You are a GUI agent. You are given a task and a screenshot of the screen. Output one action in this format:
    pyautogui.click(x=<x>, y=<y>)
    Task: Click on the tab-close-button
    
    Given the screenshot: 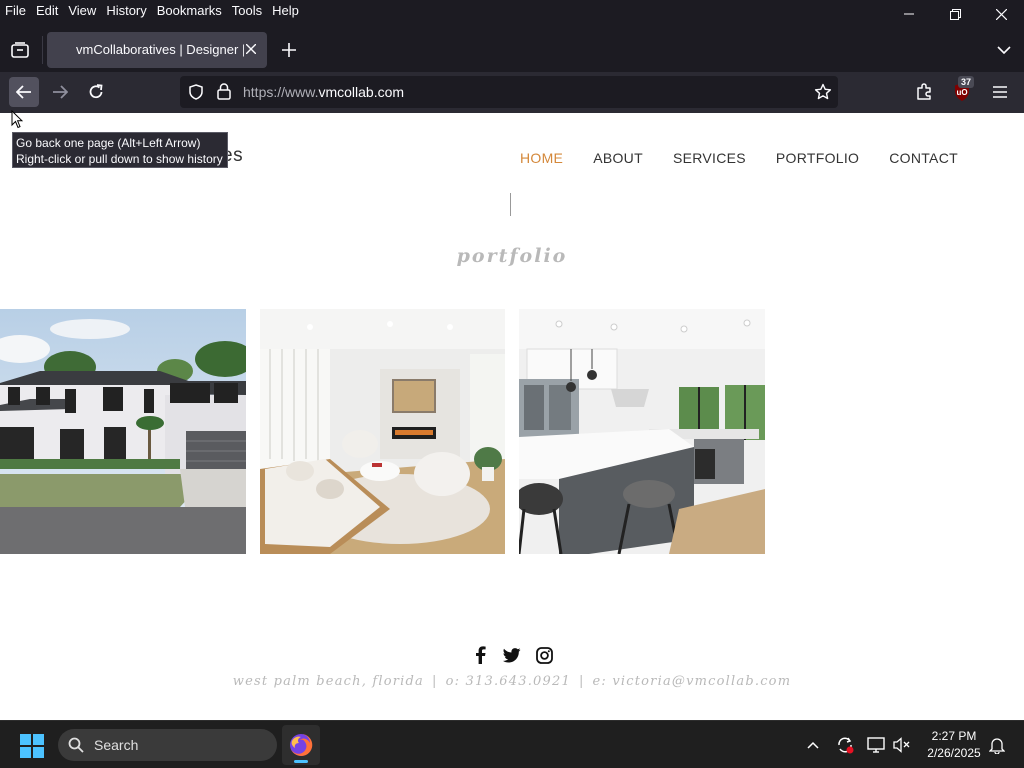 What is the action you would take?
    pyautogui.click(x=251, y=49)
    